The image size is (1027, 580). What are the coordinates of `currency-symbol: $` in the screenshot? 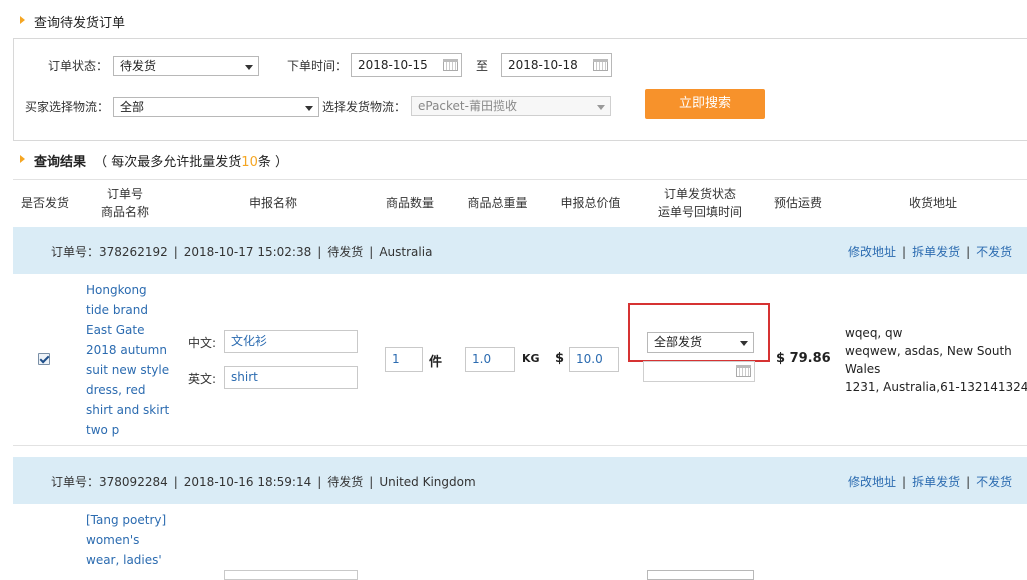 It's located at (560, 358).